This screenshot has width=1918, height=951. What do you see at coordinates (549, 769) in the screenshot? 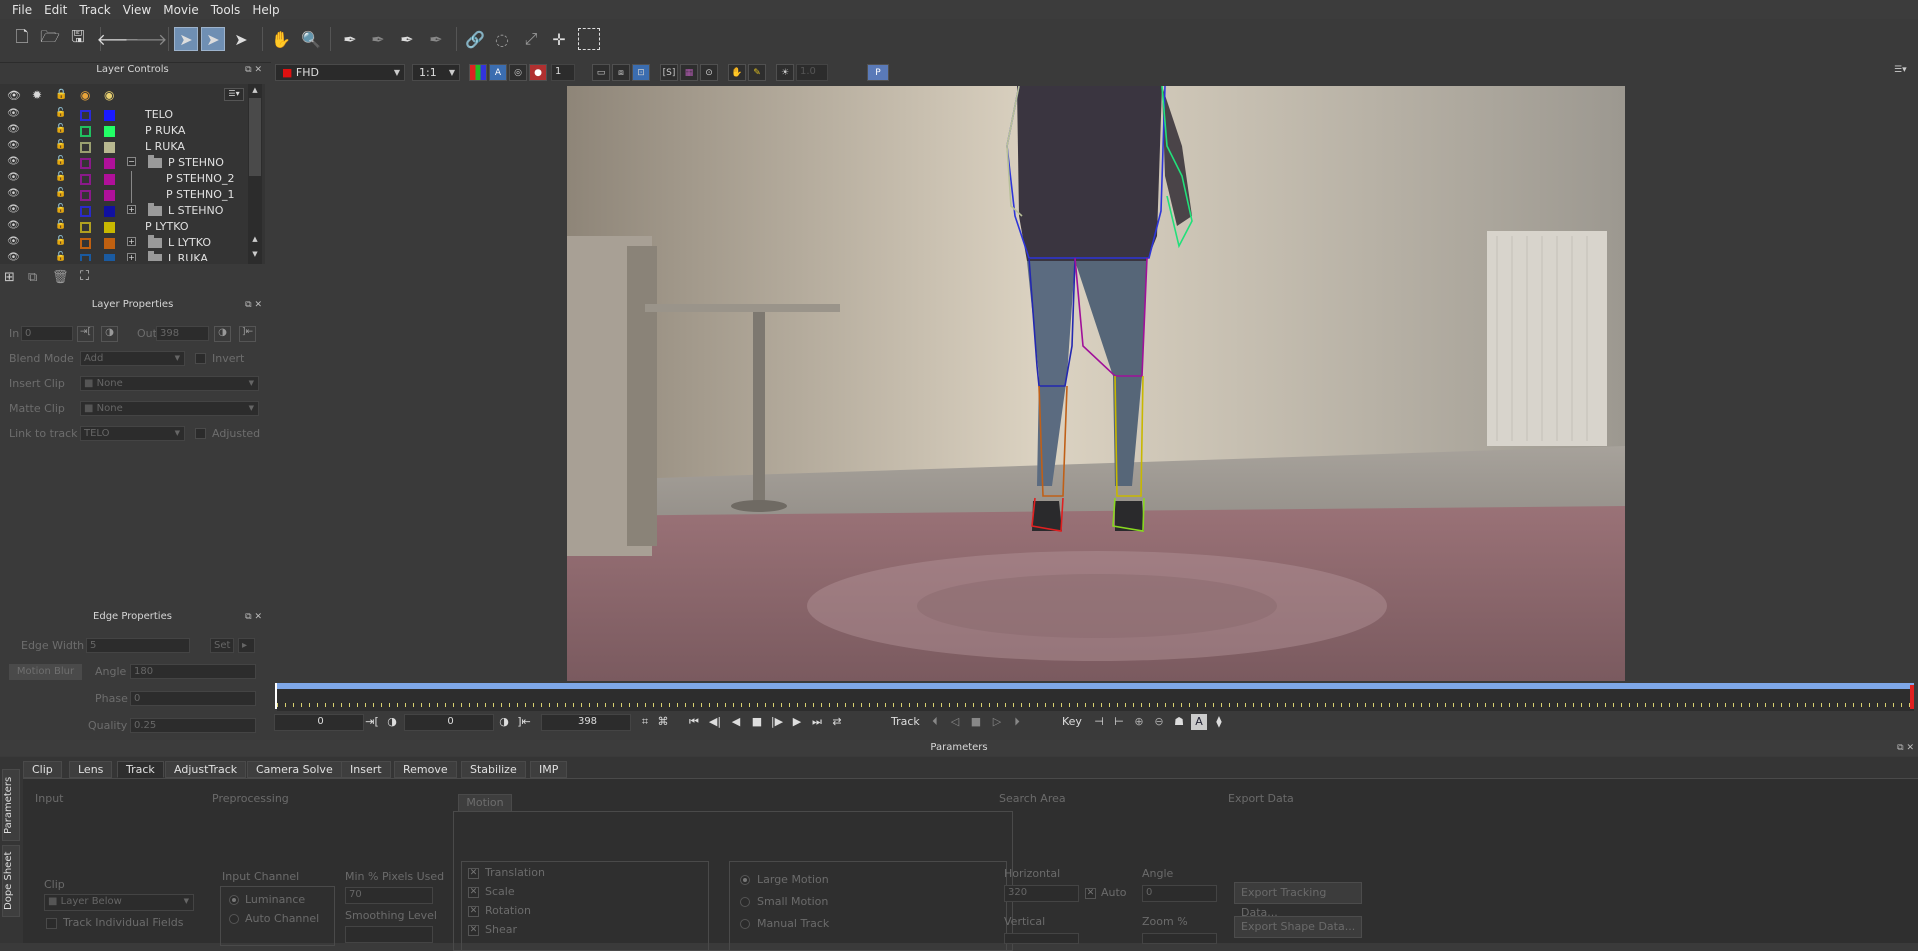
I see `tab-imp: IMP` at bounding box center [549, 769].